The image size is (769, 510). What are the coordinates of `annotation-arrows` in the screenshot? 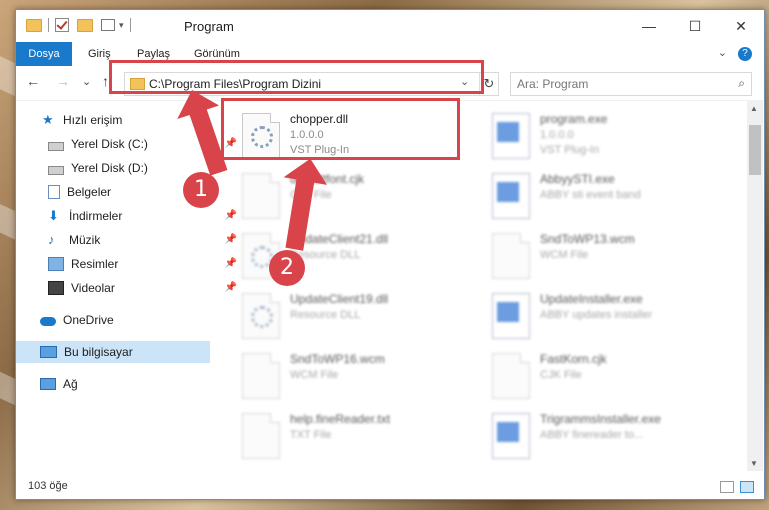 It's located at (252, 170).